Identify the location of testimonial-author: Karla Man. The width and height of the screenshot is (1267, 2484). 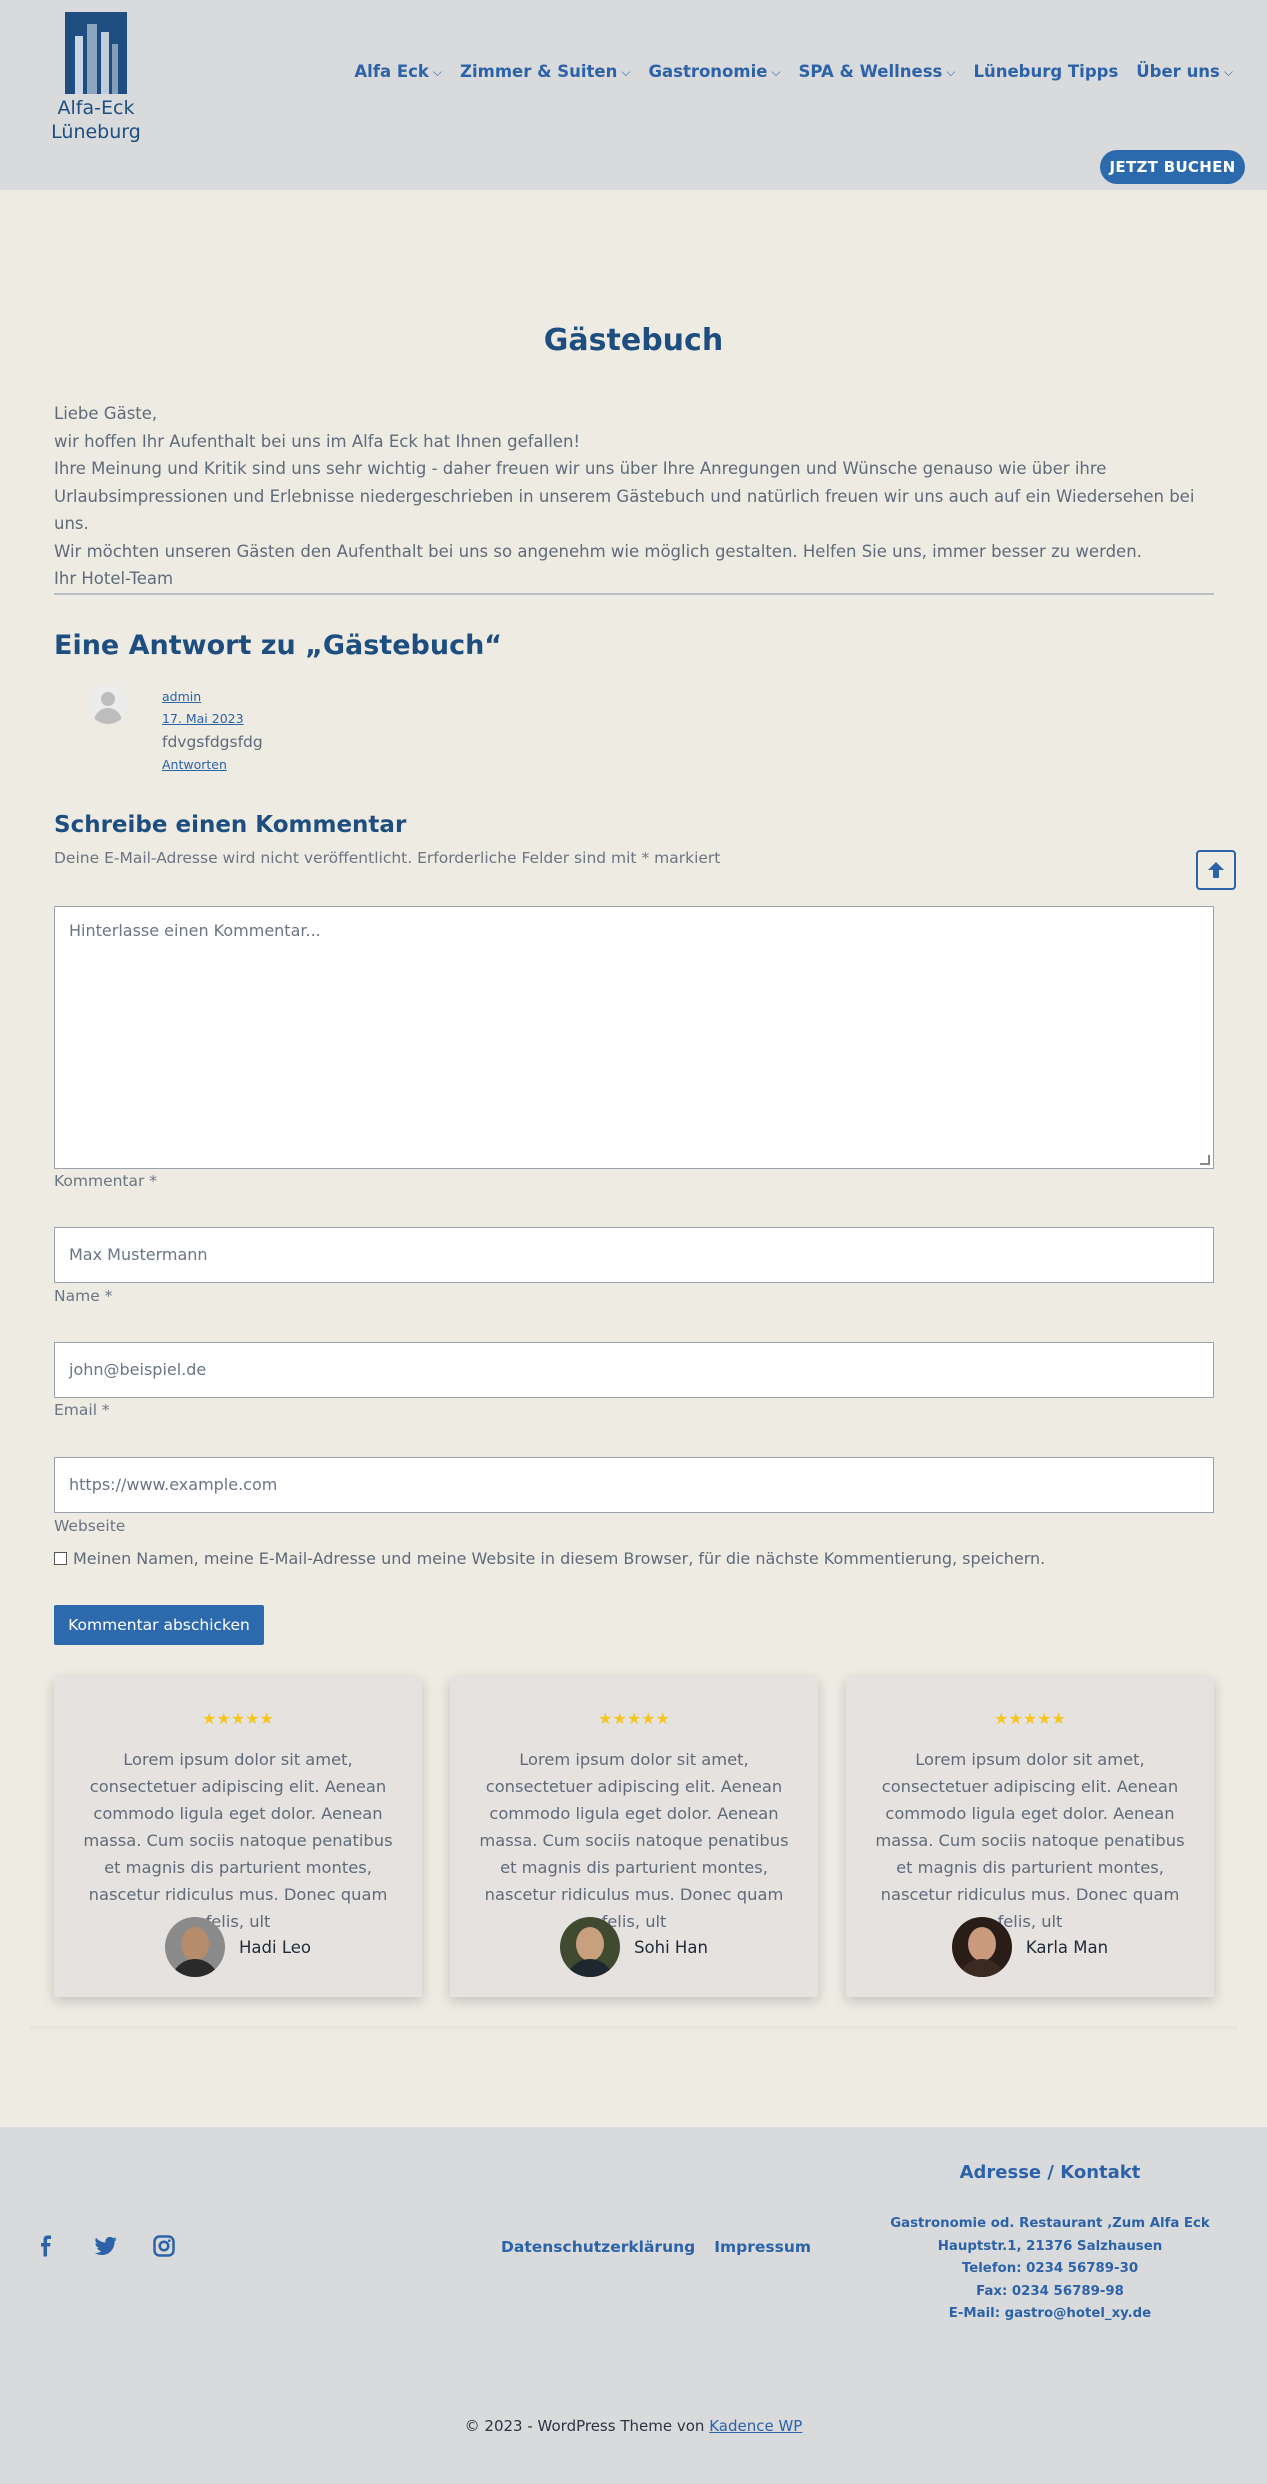
(1030, 1947).